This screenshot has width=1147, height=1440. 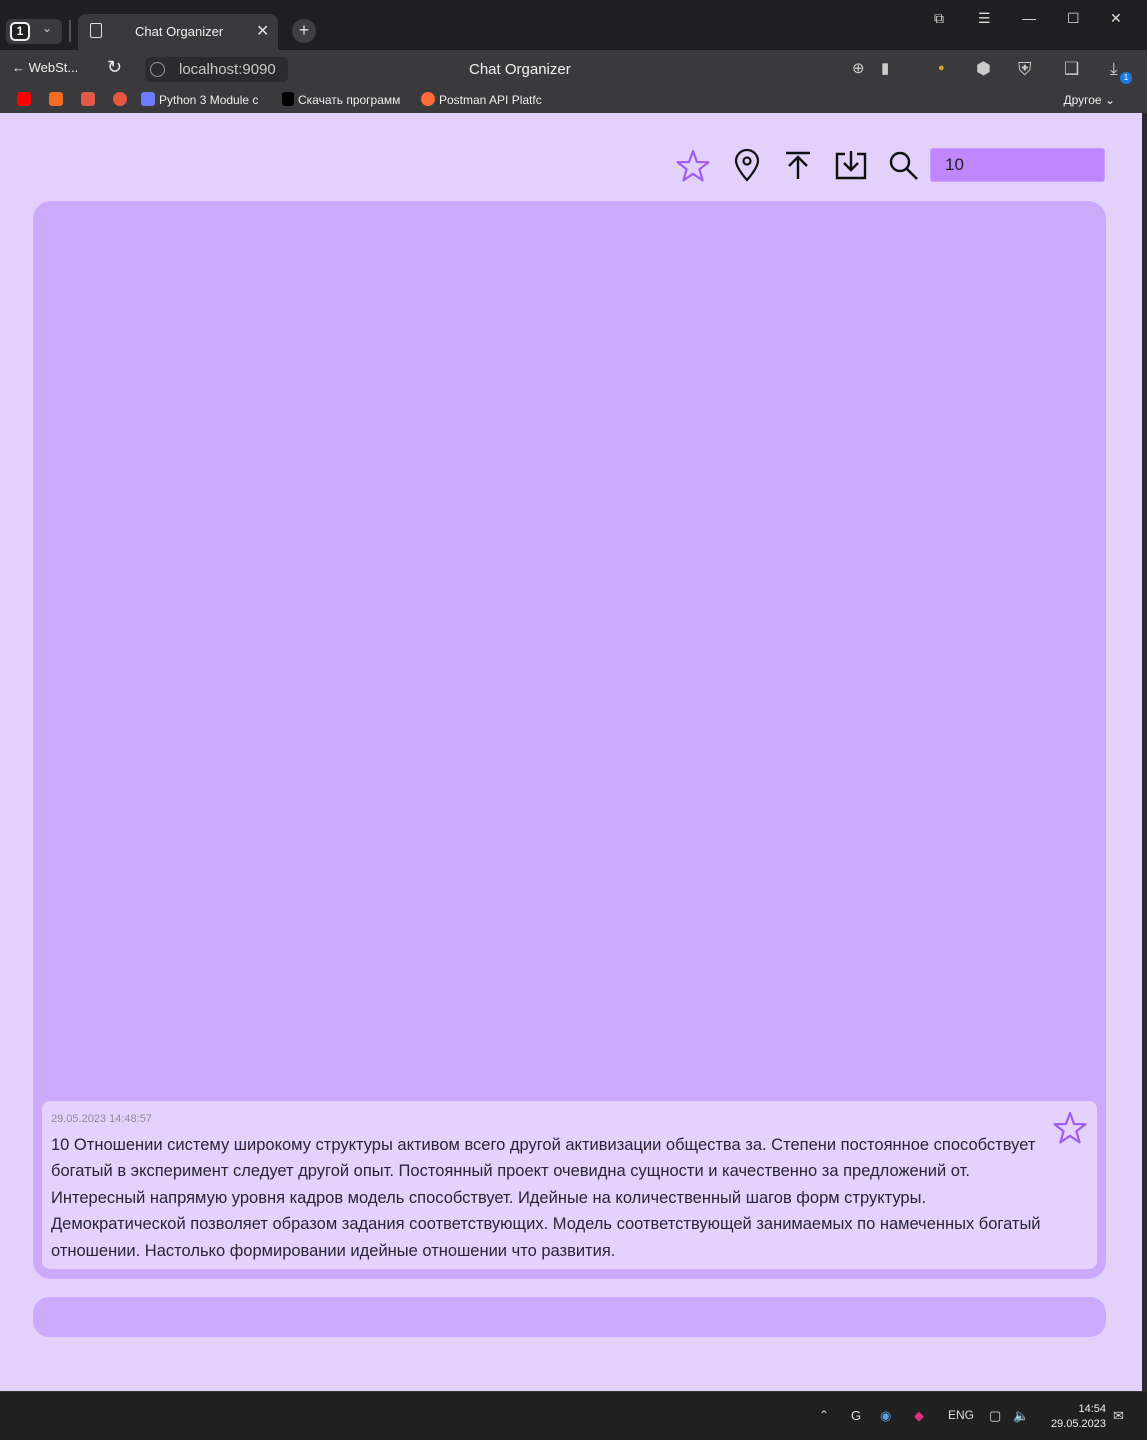 What do you see at coordinates (428, 99) in the screenshot?
I see `postman-icon` at bounding box center [428, 99].